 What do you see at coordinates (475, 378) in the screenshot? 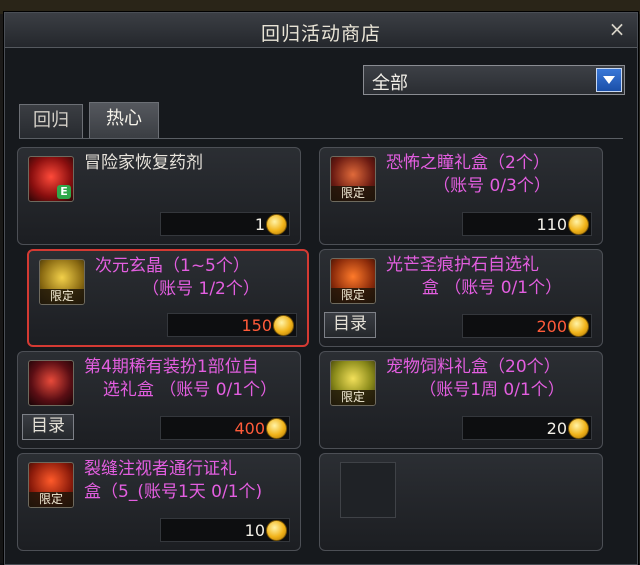
I see `item-name: 宠物饲料礼盒（20个） （账号1周 0/1个）` at bounding box center [475, 378].